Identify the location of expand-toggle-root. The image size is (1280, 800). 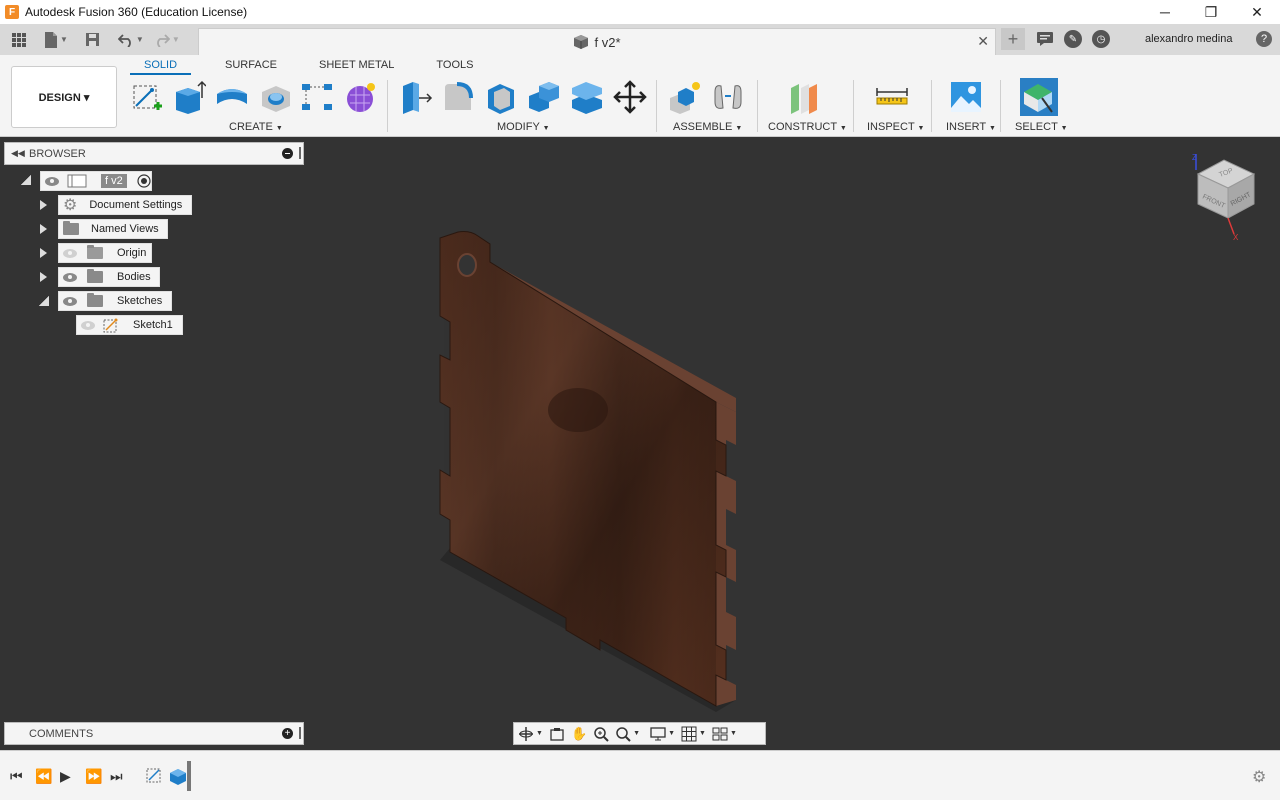
(26, 180).